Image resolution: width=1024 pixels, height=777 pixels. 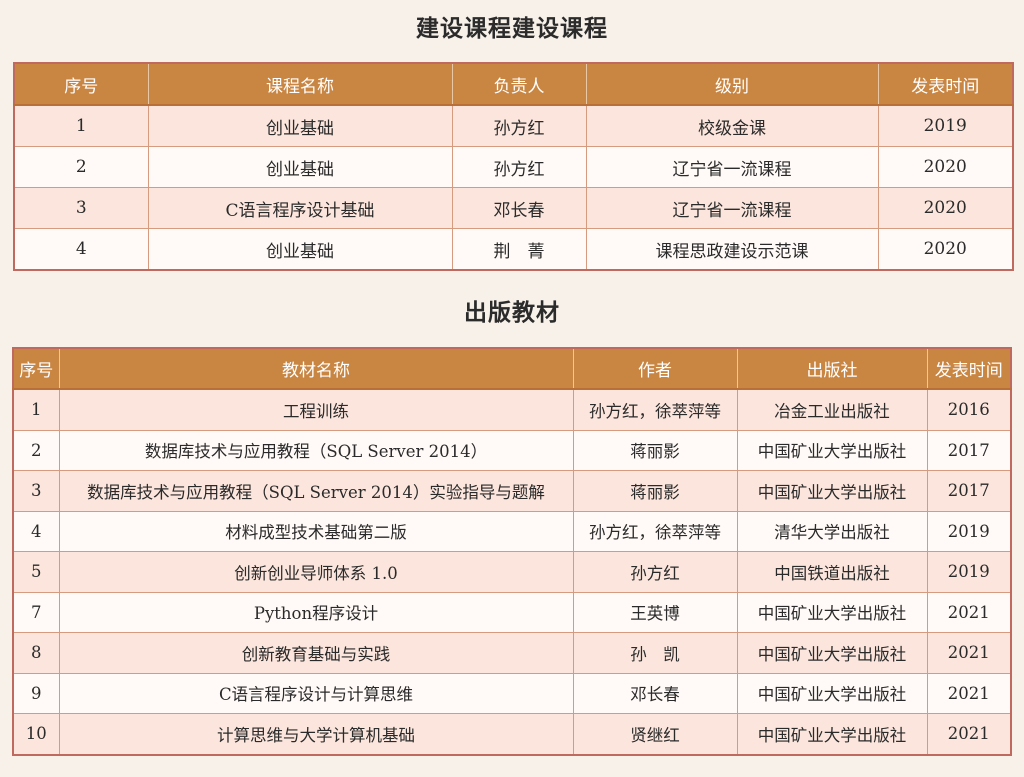 I want to click on table-row: 4 创业基础 荆 菁 课程思政建设示范课 2020, so click(x=513, y=249).